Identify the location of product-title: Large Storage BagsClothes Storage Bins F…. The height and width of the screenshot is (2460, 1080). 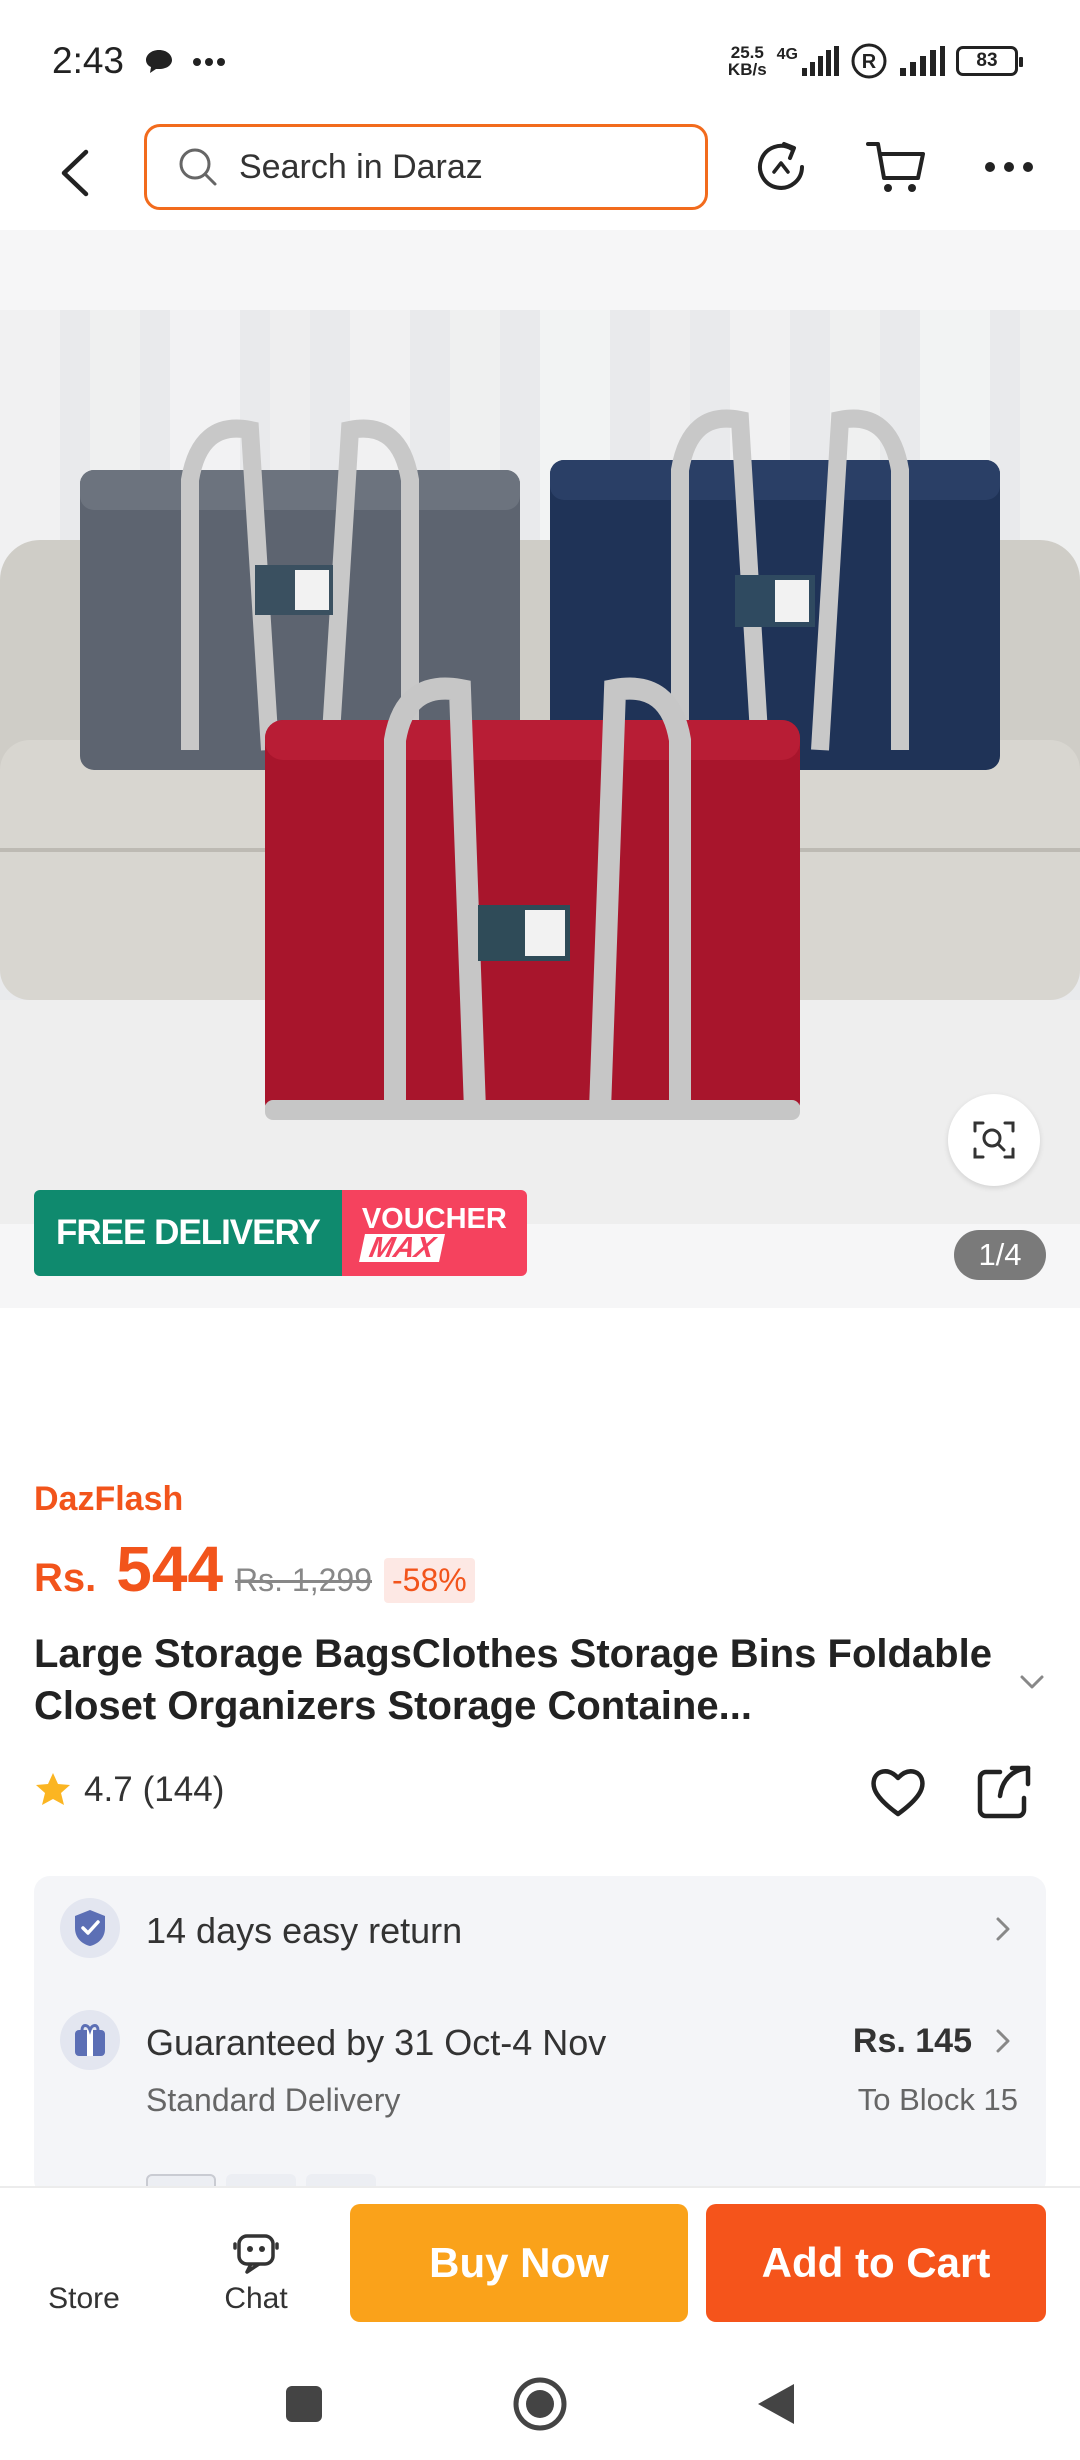
(524, 1680).